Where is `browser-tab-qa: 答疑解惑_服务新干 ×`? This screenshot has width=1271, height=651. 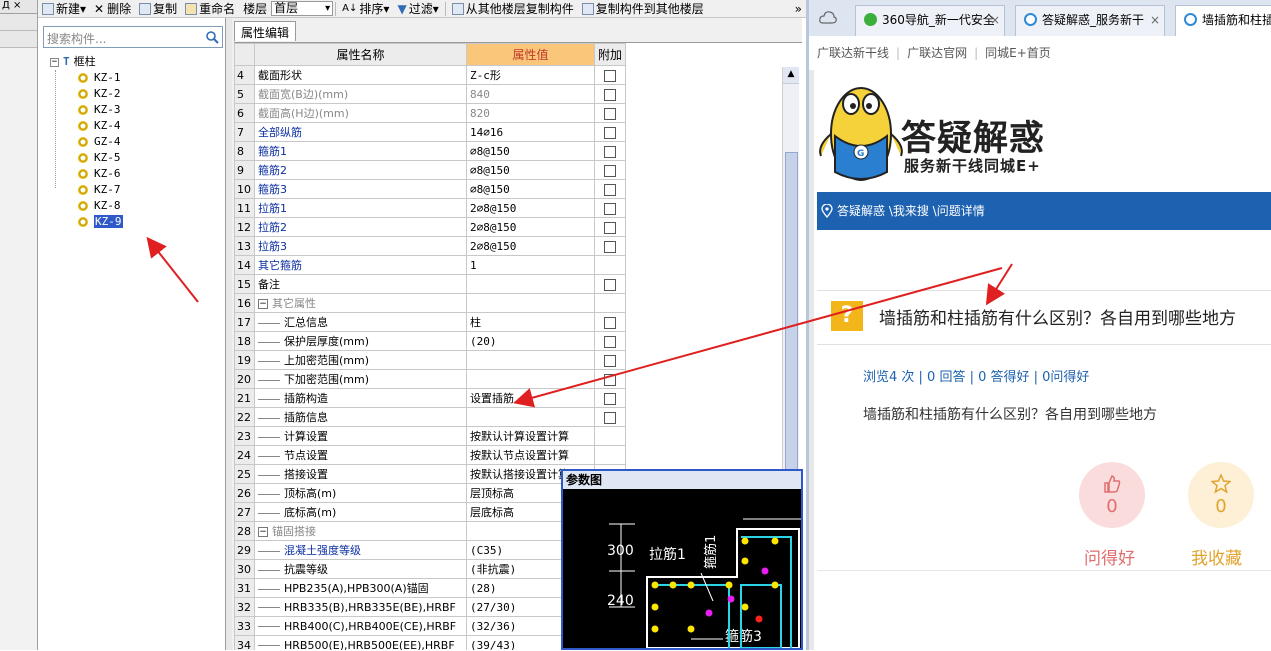 browser-tab-qa: 答疑解惑_服务新干 × is located at coordinates (1090, 20).